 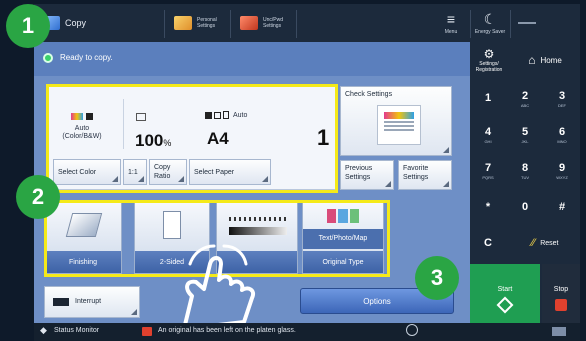 I want to click on stop-button: Stop, so click(x=561, y=298).